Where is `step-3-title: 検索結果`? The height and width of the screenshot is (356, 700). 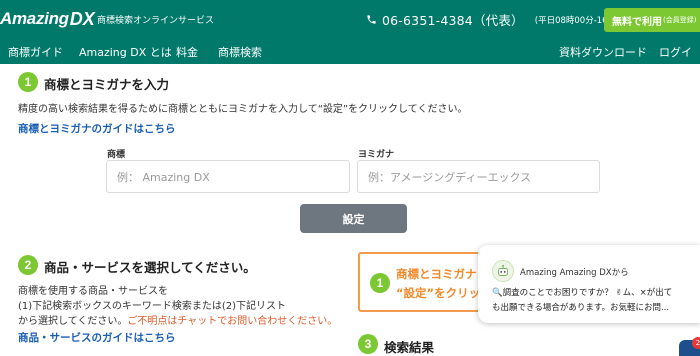 step-3-title: 検索結果 is located at coordinates (409, 347).